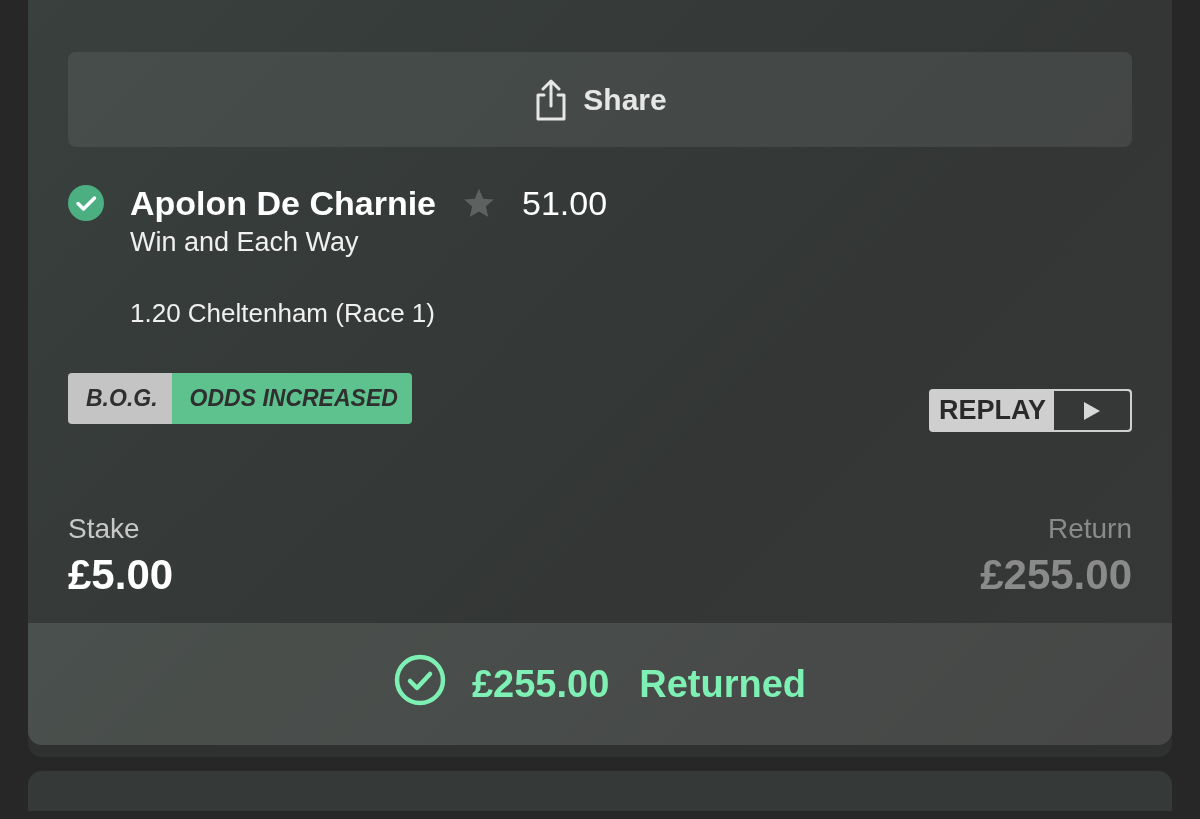  What do you see at coordinates (723, 684) in the screenshot?
I see `returned-label: Returned` at bounding box center [723, 684].